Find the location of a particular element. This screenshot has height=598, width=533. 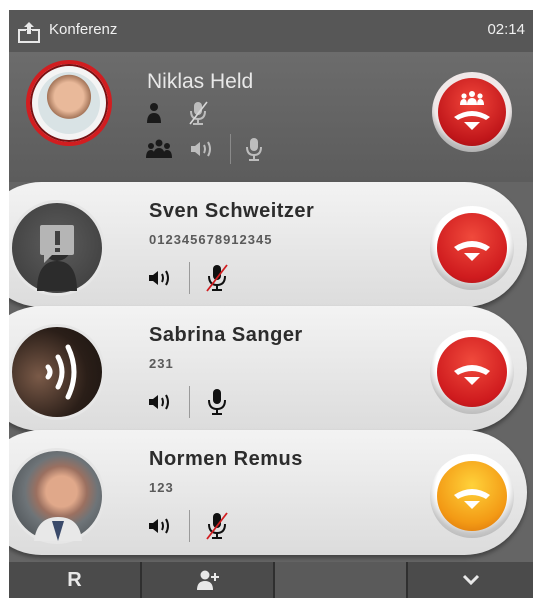

end-conference-button is located at coordinates (472, 112).